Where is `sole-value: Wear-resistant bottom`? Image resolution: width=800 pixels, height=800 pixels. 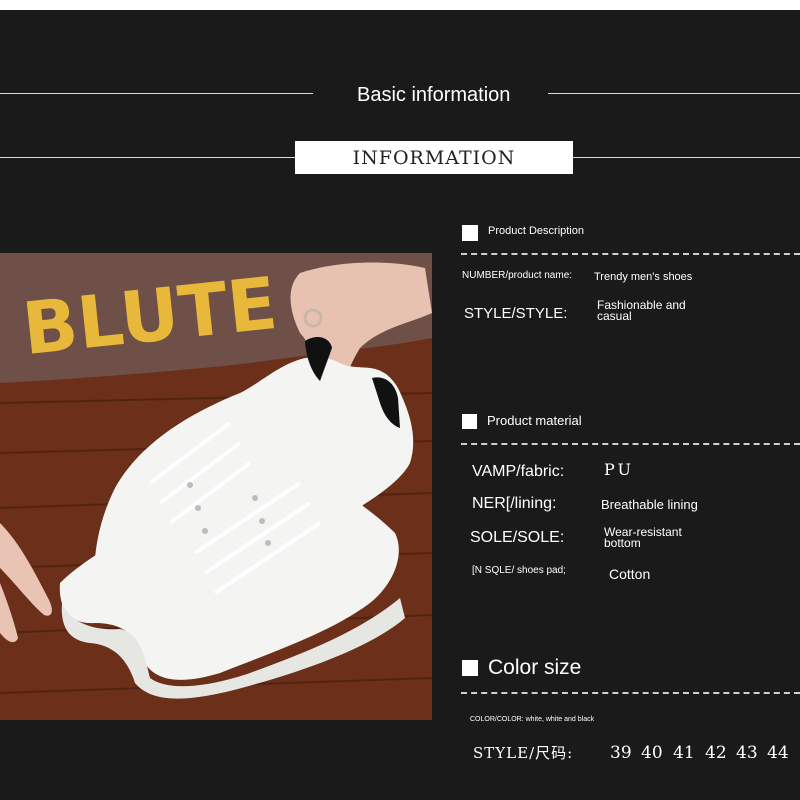 sole-value: Wear-resistant bottom is located at coordinates (643, 537).